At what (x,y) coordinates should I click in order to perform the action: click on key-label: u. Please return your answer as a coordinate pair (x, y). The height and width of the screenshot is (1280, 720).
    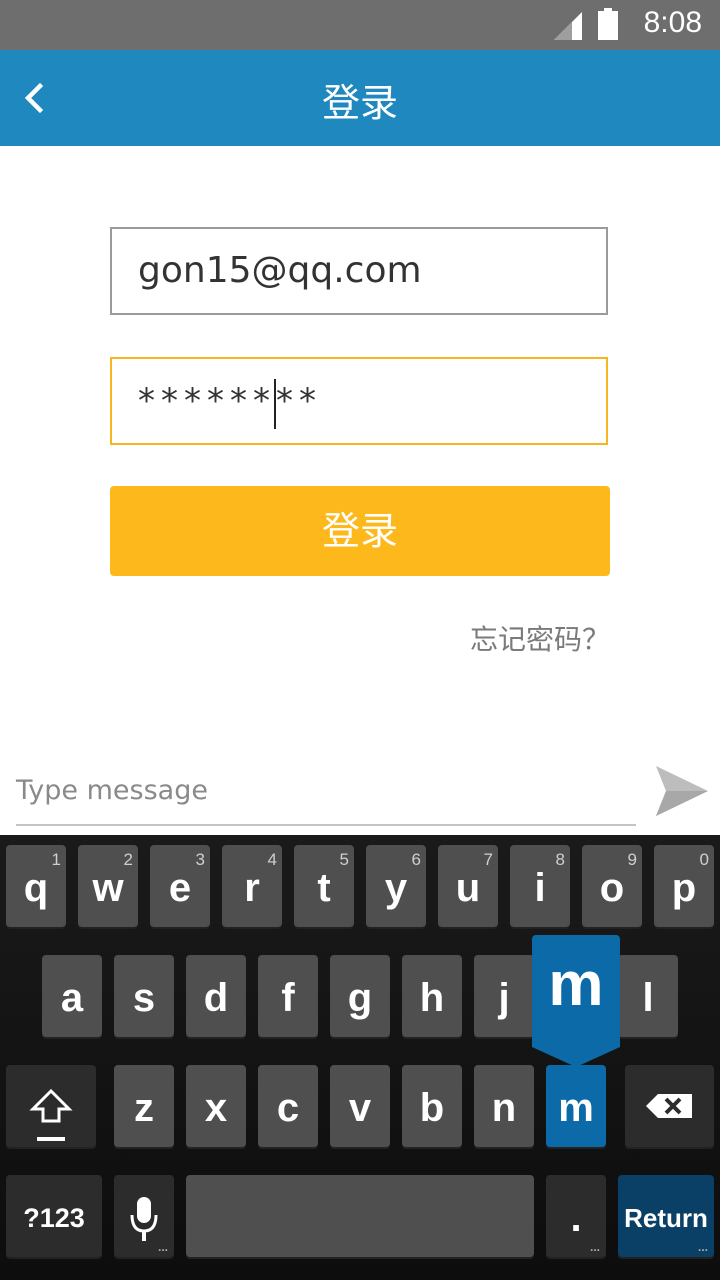
    Looking at the image, I should click on (468, 888).